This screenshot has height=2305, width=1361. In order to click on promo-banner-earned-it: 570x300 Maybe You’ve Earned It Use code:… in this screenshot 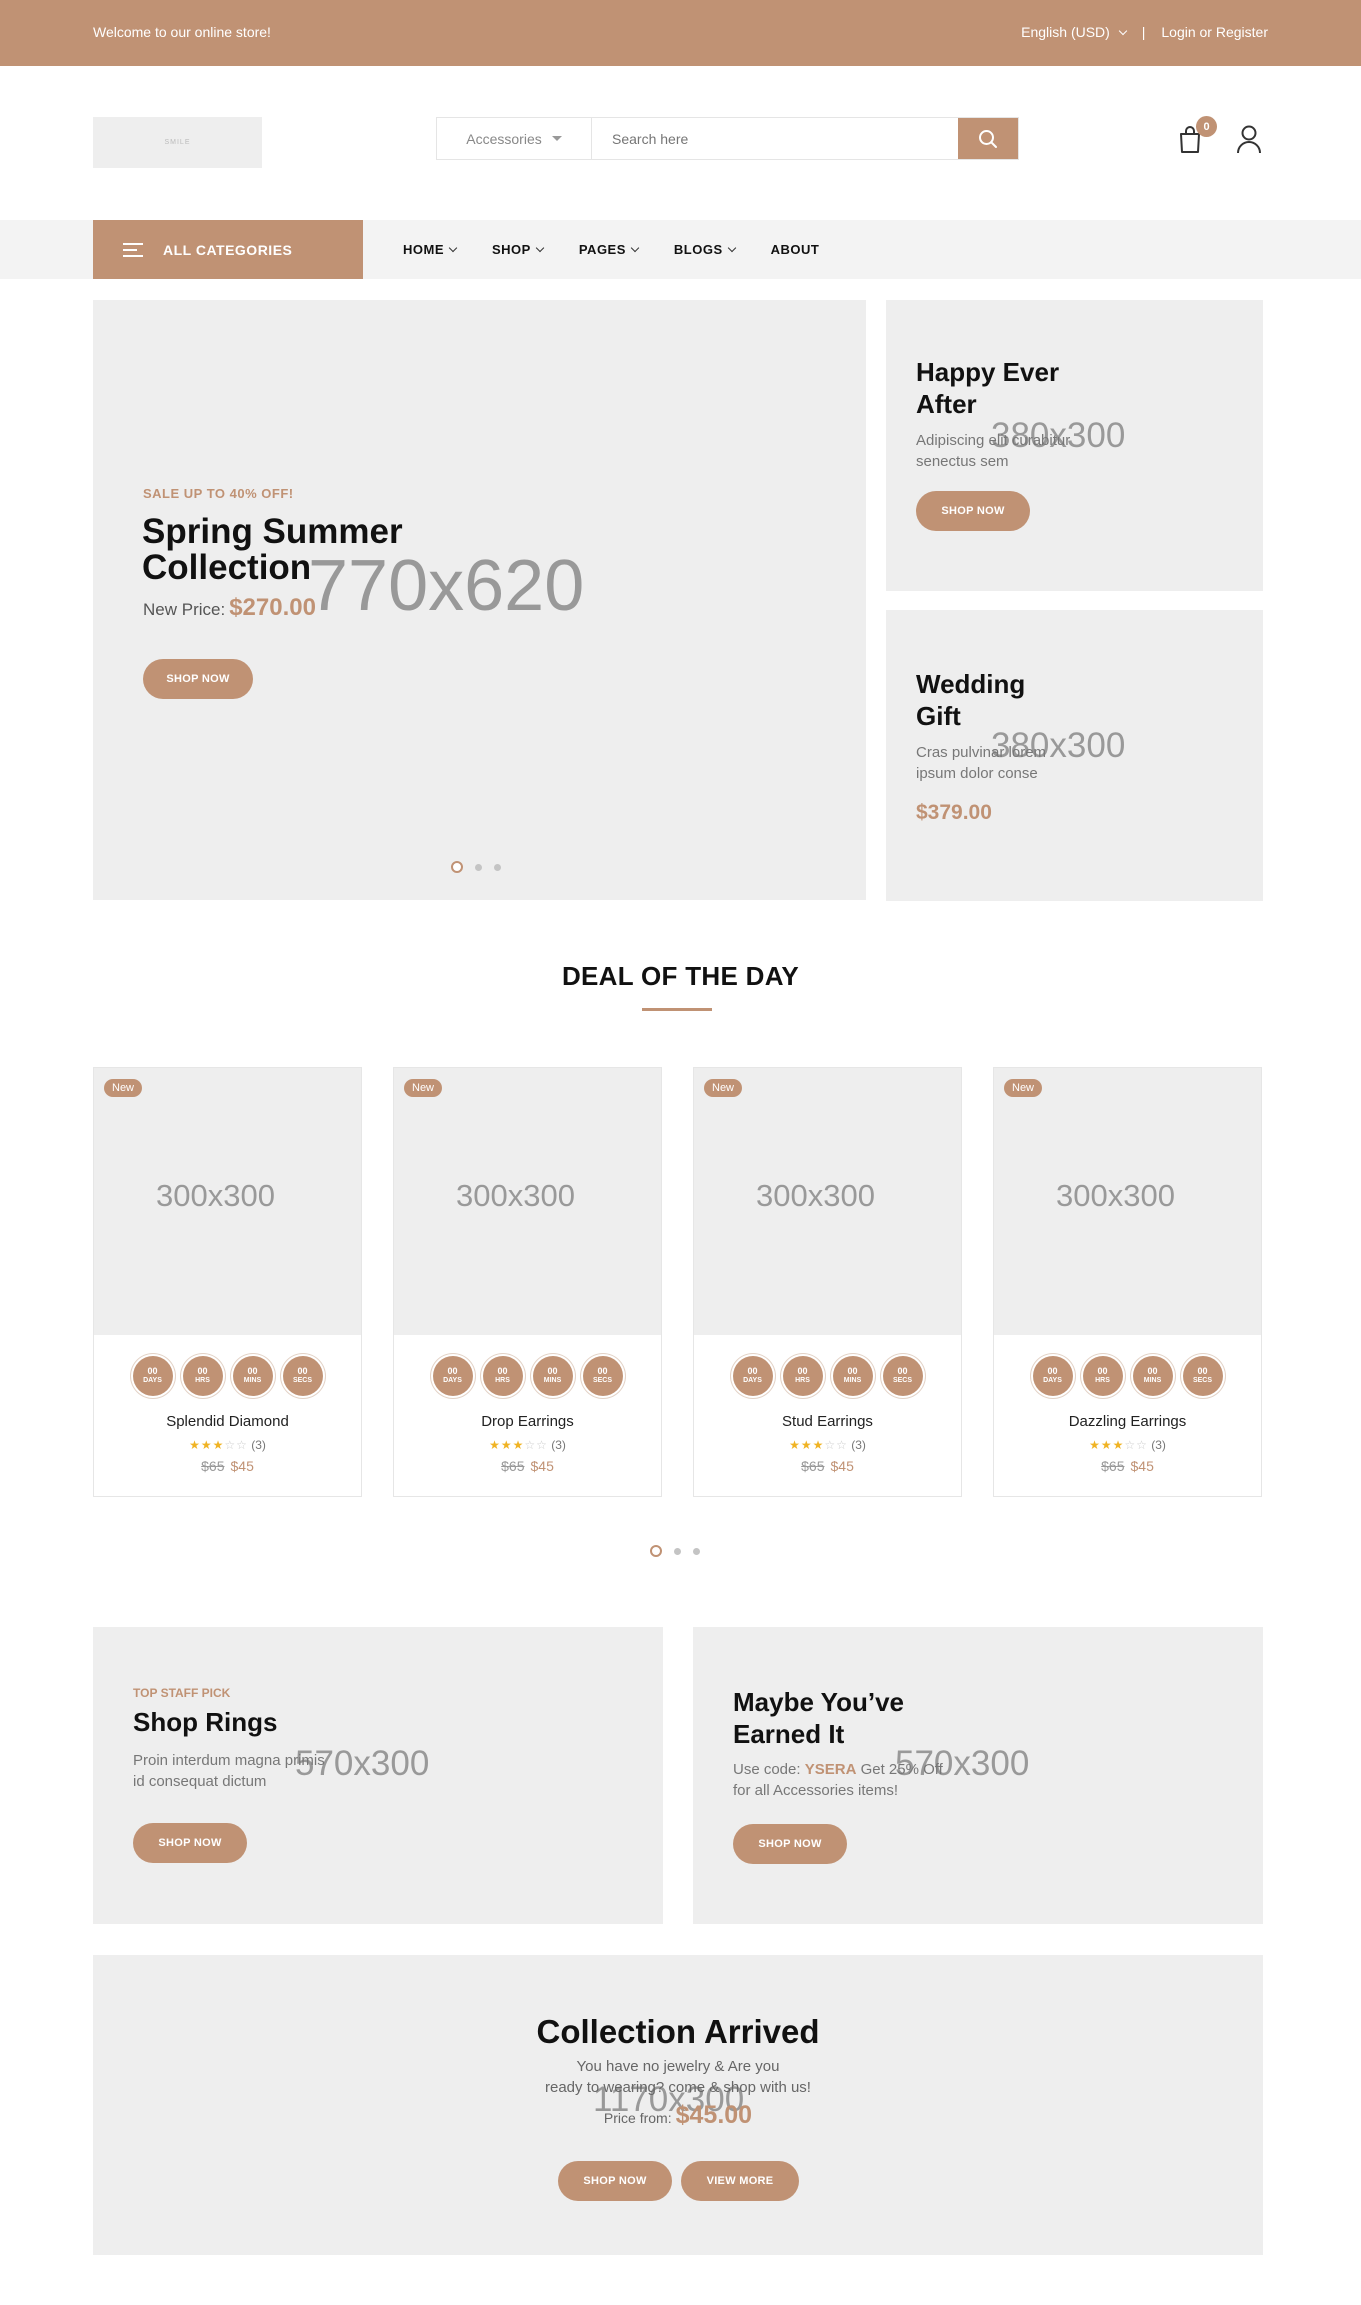, I will do `click(978, 1775)`.